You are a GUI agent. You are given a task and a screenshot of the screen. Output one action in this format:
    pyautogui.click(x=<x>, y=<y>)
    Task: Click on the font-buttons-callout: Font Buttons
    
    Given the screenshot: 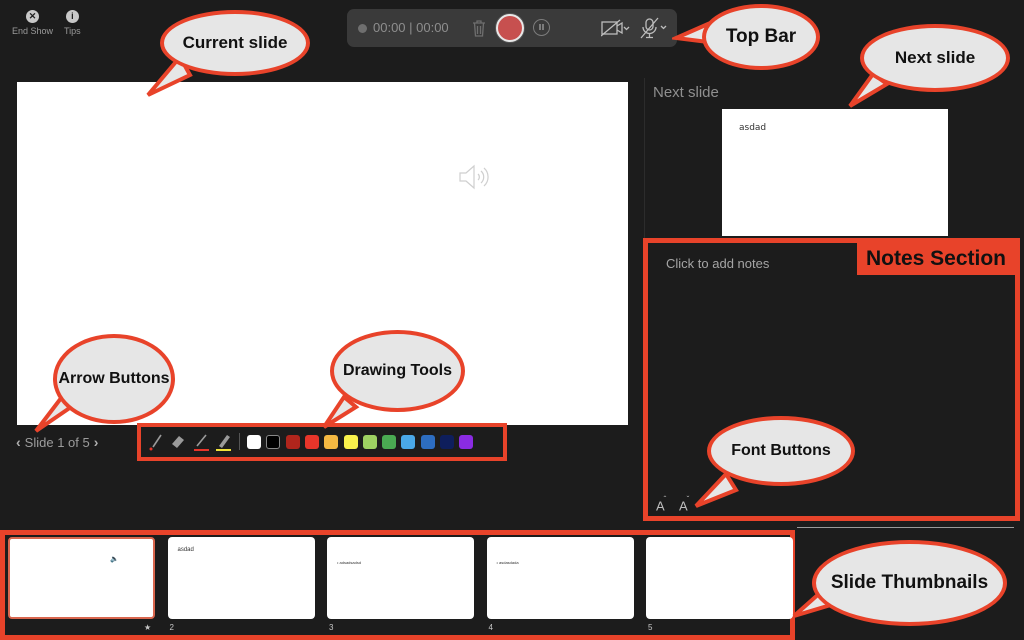 What is the action you would take?
    pyautogui.click(x=781, y=451)
    